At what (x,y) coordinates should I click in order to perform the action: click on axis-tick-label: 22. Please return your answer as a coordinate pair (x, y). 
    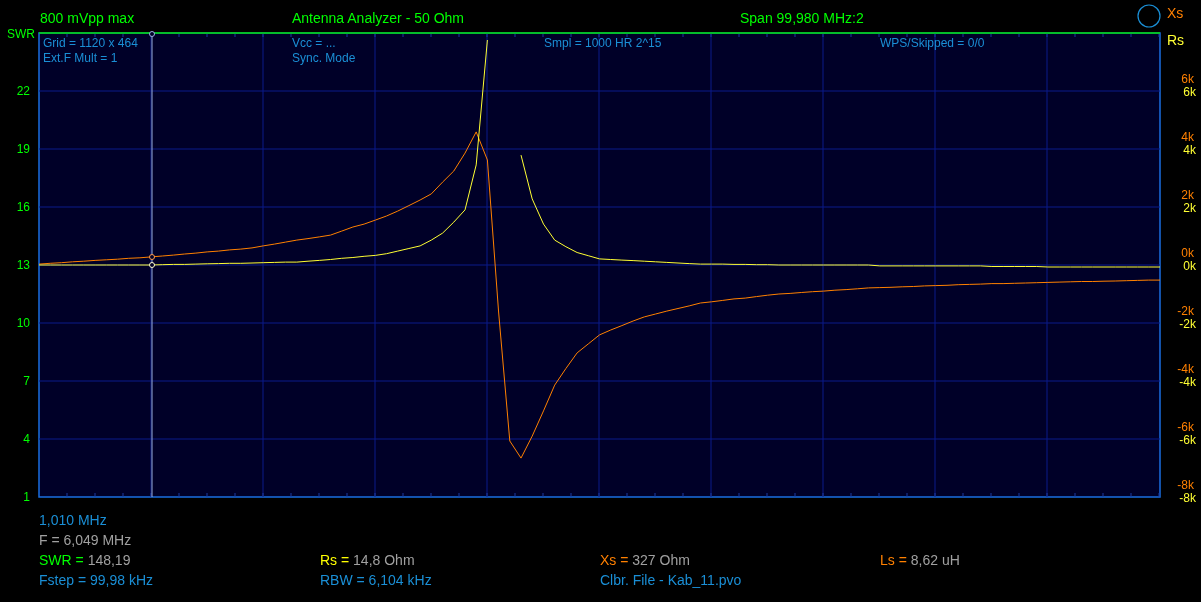
    Looking at the image, I should click on (23, 91).